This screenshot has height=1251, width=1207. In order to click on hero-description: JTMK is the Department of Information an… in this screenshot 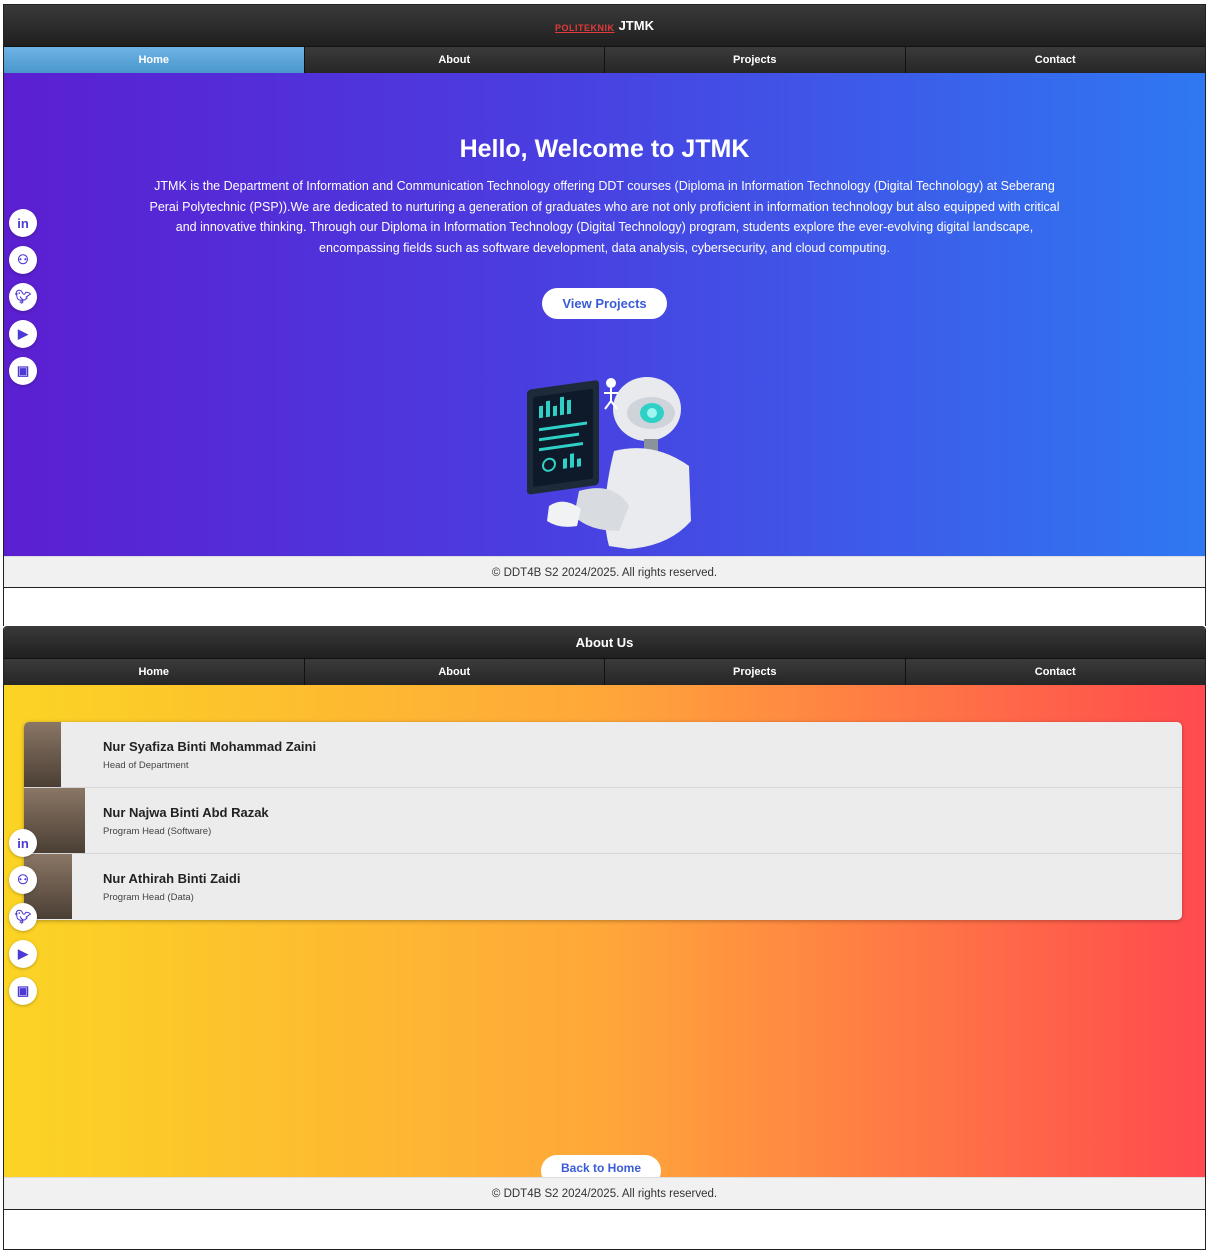, I will do `click(604, 217)`.